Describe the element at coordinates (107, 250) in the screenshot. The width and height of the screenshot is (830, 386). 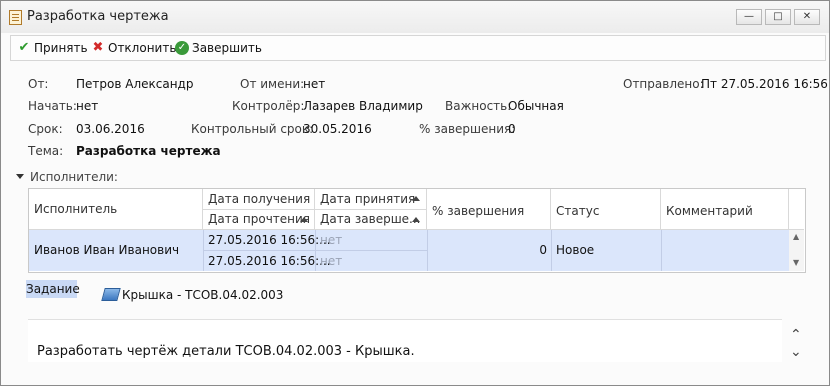
I see `executor-cell: Иванов Иван Иванович` at that location.